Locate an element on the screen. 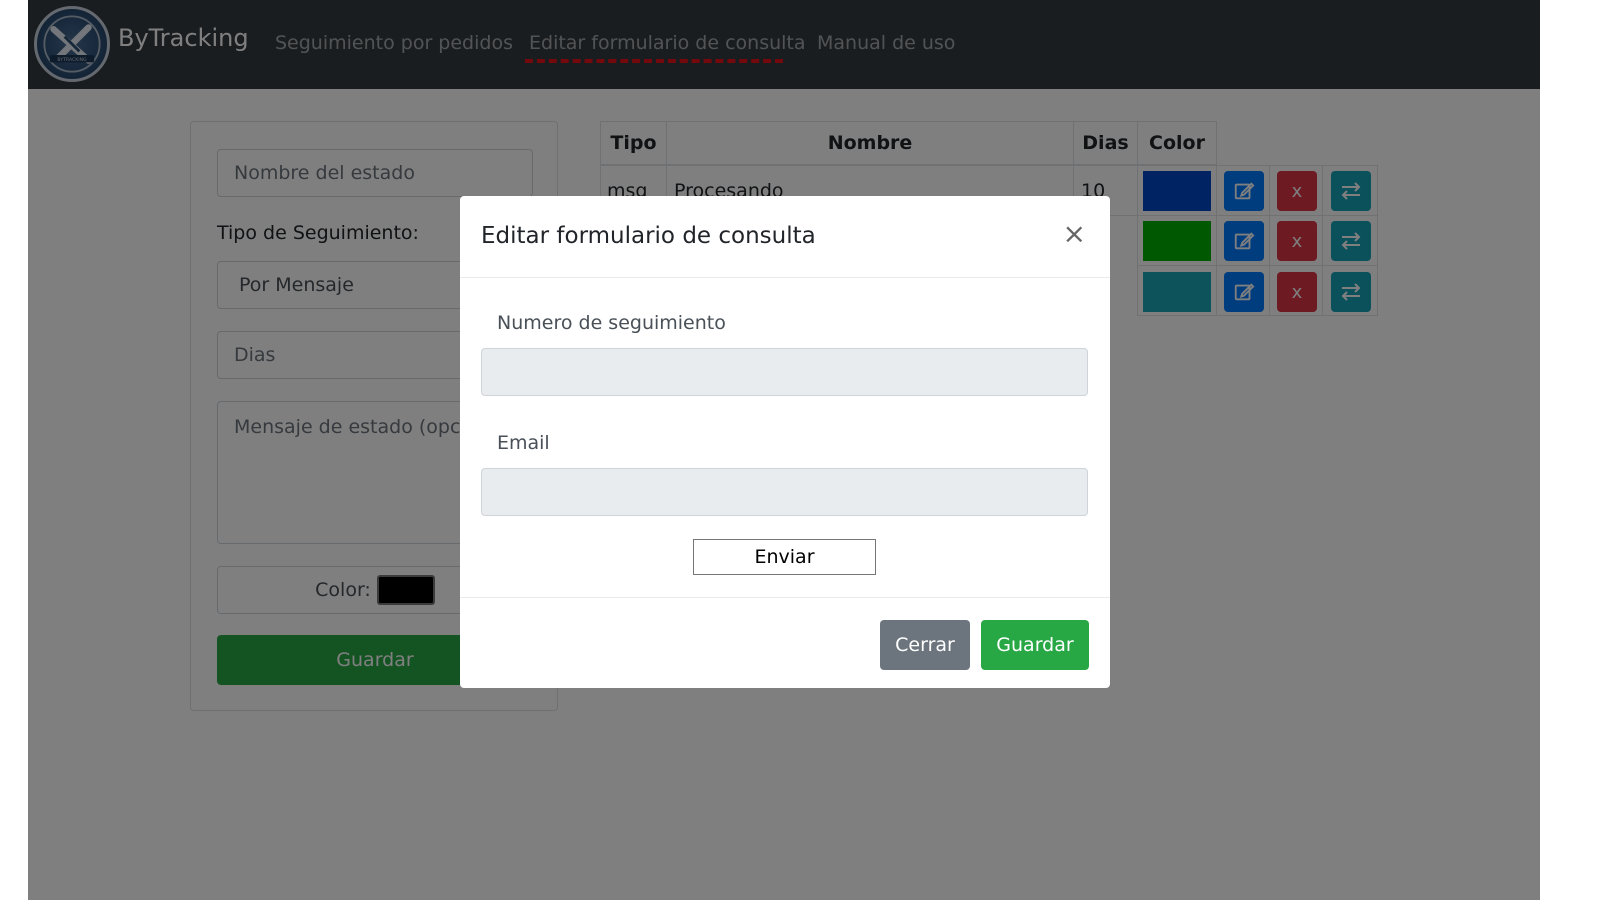  email-label: Email is located at coordinates (523, 443).